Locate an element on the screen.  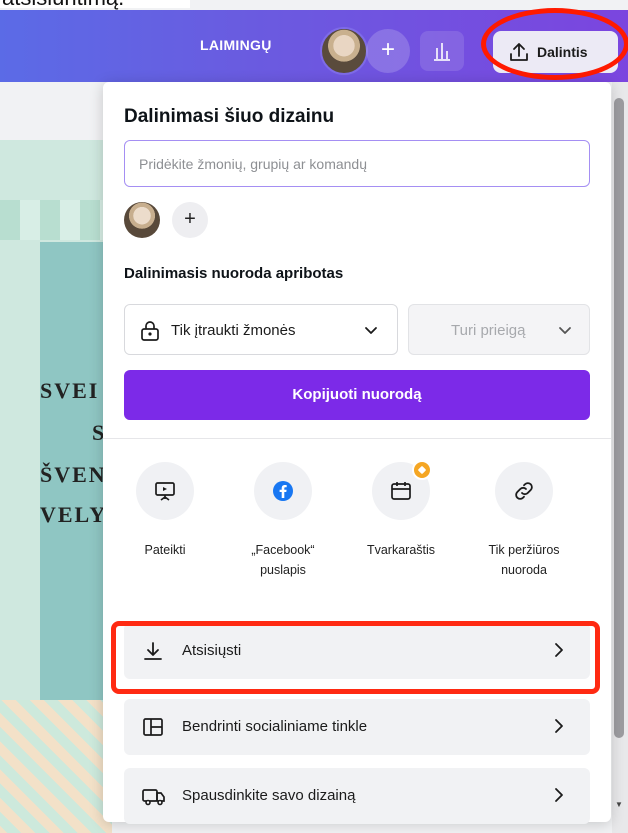
facebook-button is located at coordinates (283, 491).